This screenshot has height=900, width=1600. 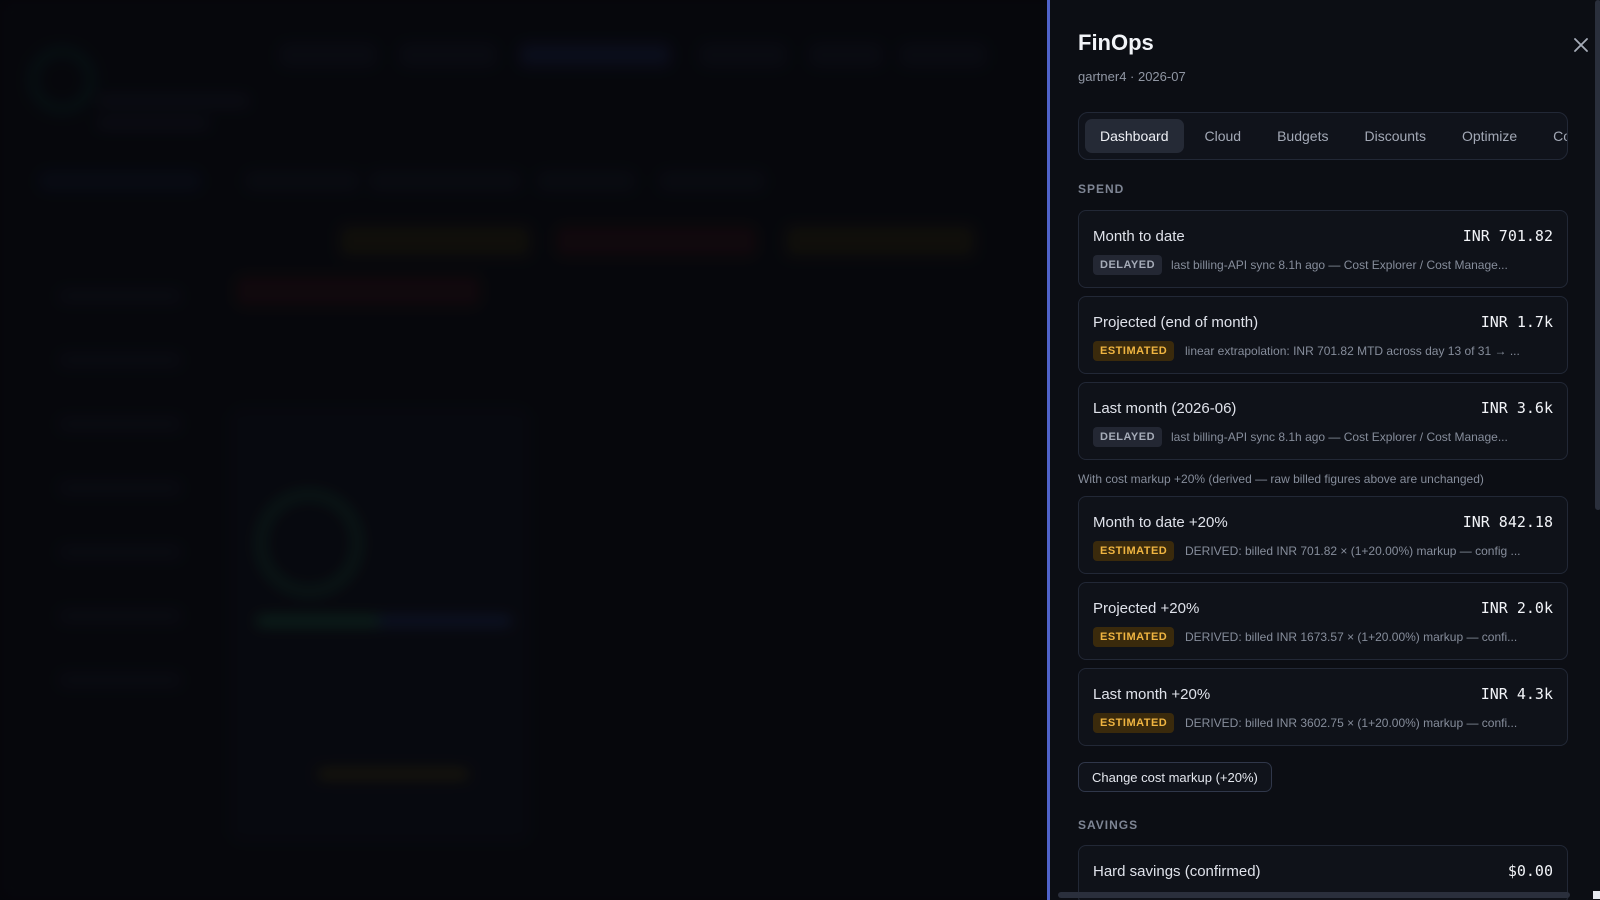 I want to click on tab-dashboard: Dashboard, so click(x=1134, y=136).